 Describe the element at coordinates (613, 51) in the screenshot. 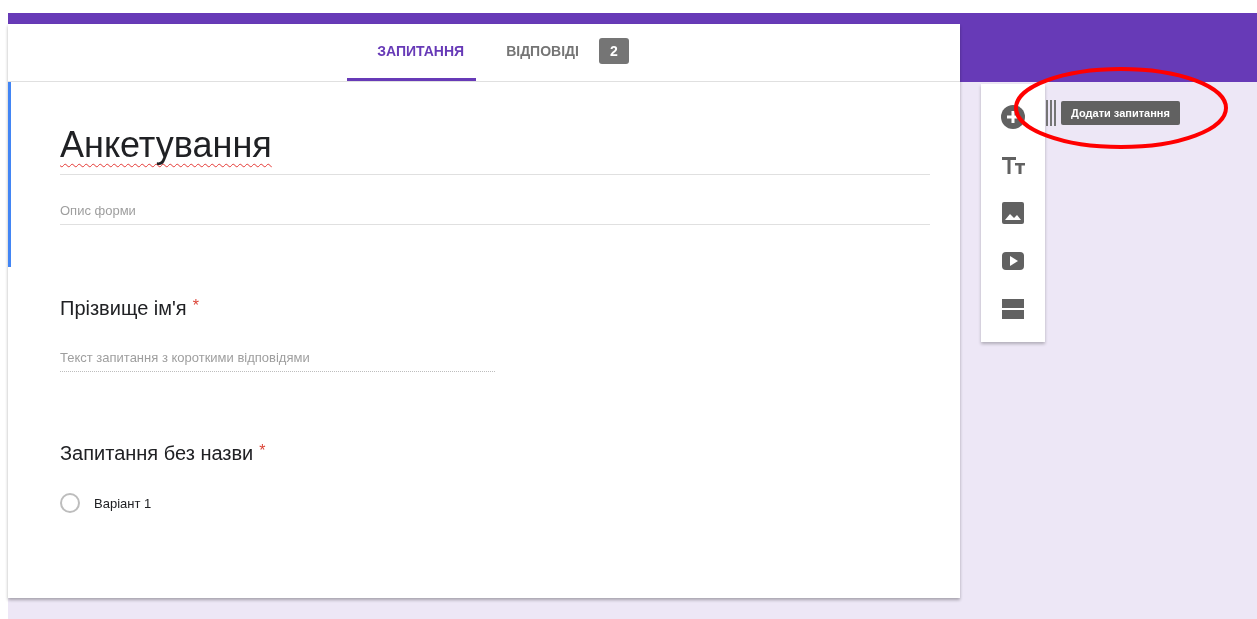

I see `count-badge: 2` at that location.